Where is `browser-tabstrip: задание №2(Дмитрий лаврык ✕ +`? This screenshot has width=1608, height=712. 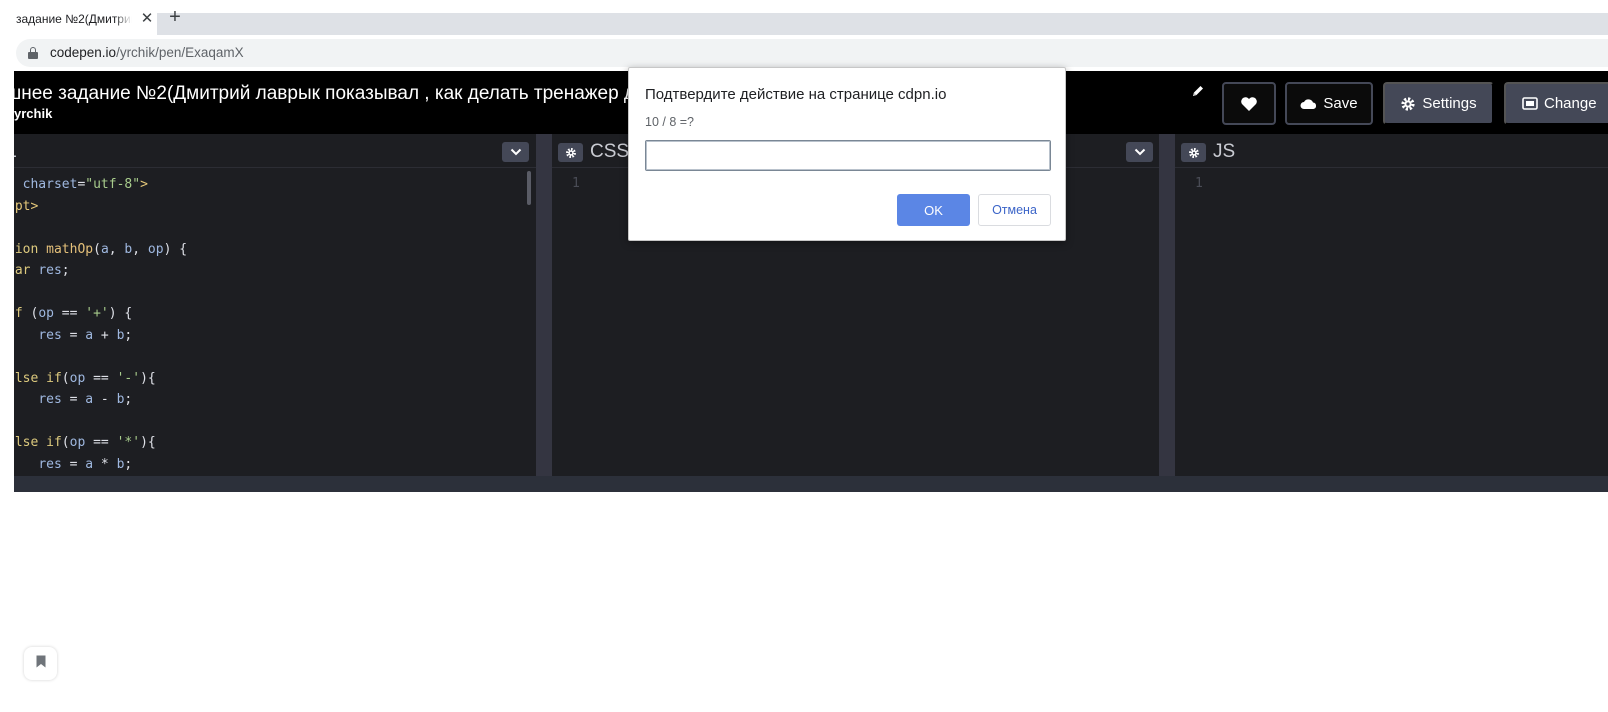
browser-tabstrip: задание №2(Дмитрий лаврык ✕ + is located at coordinates (804, 18).